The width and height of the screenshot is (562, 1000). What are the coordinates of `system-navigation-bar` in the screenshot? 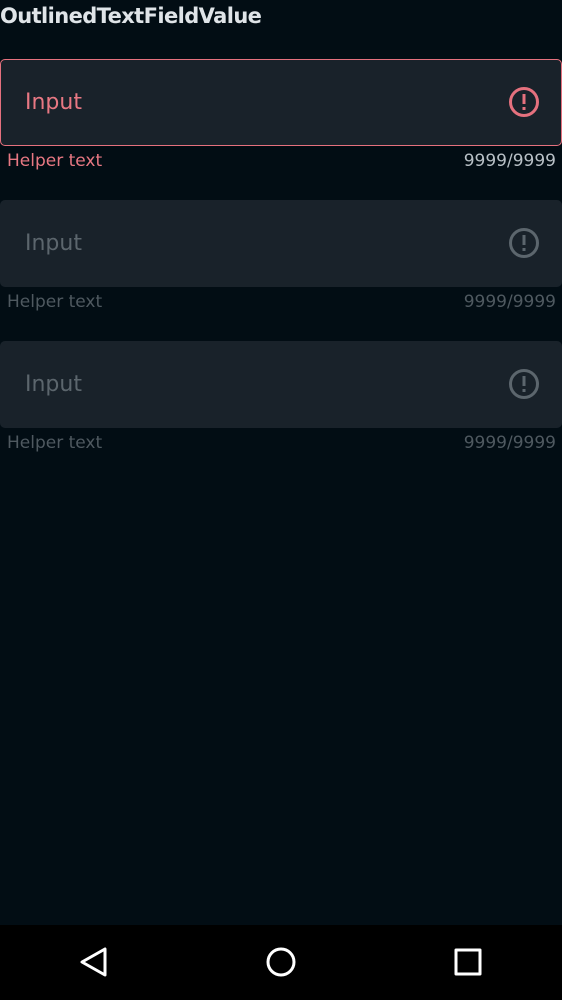 It's located at (281, 962).